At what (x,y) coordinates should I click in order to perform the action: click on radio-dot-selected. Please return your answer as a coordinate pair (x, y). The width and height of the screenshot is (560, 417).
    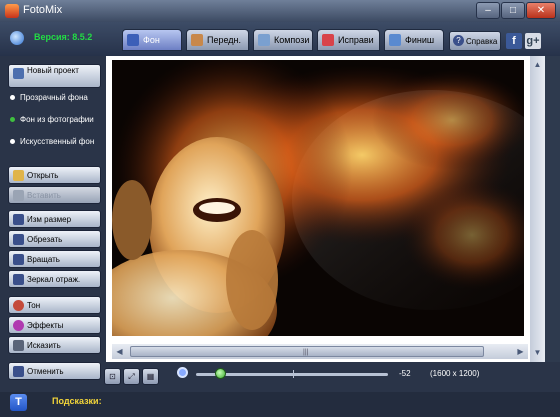
    Looking at the image, I should click on (12, 119).